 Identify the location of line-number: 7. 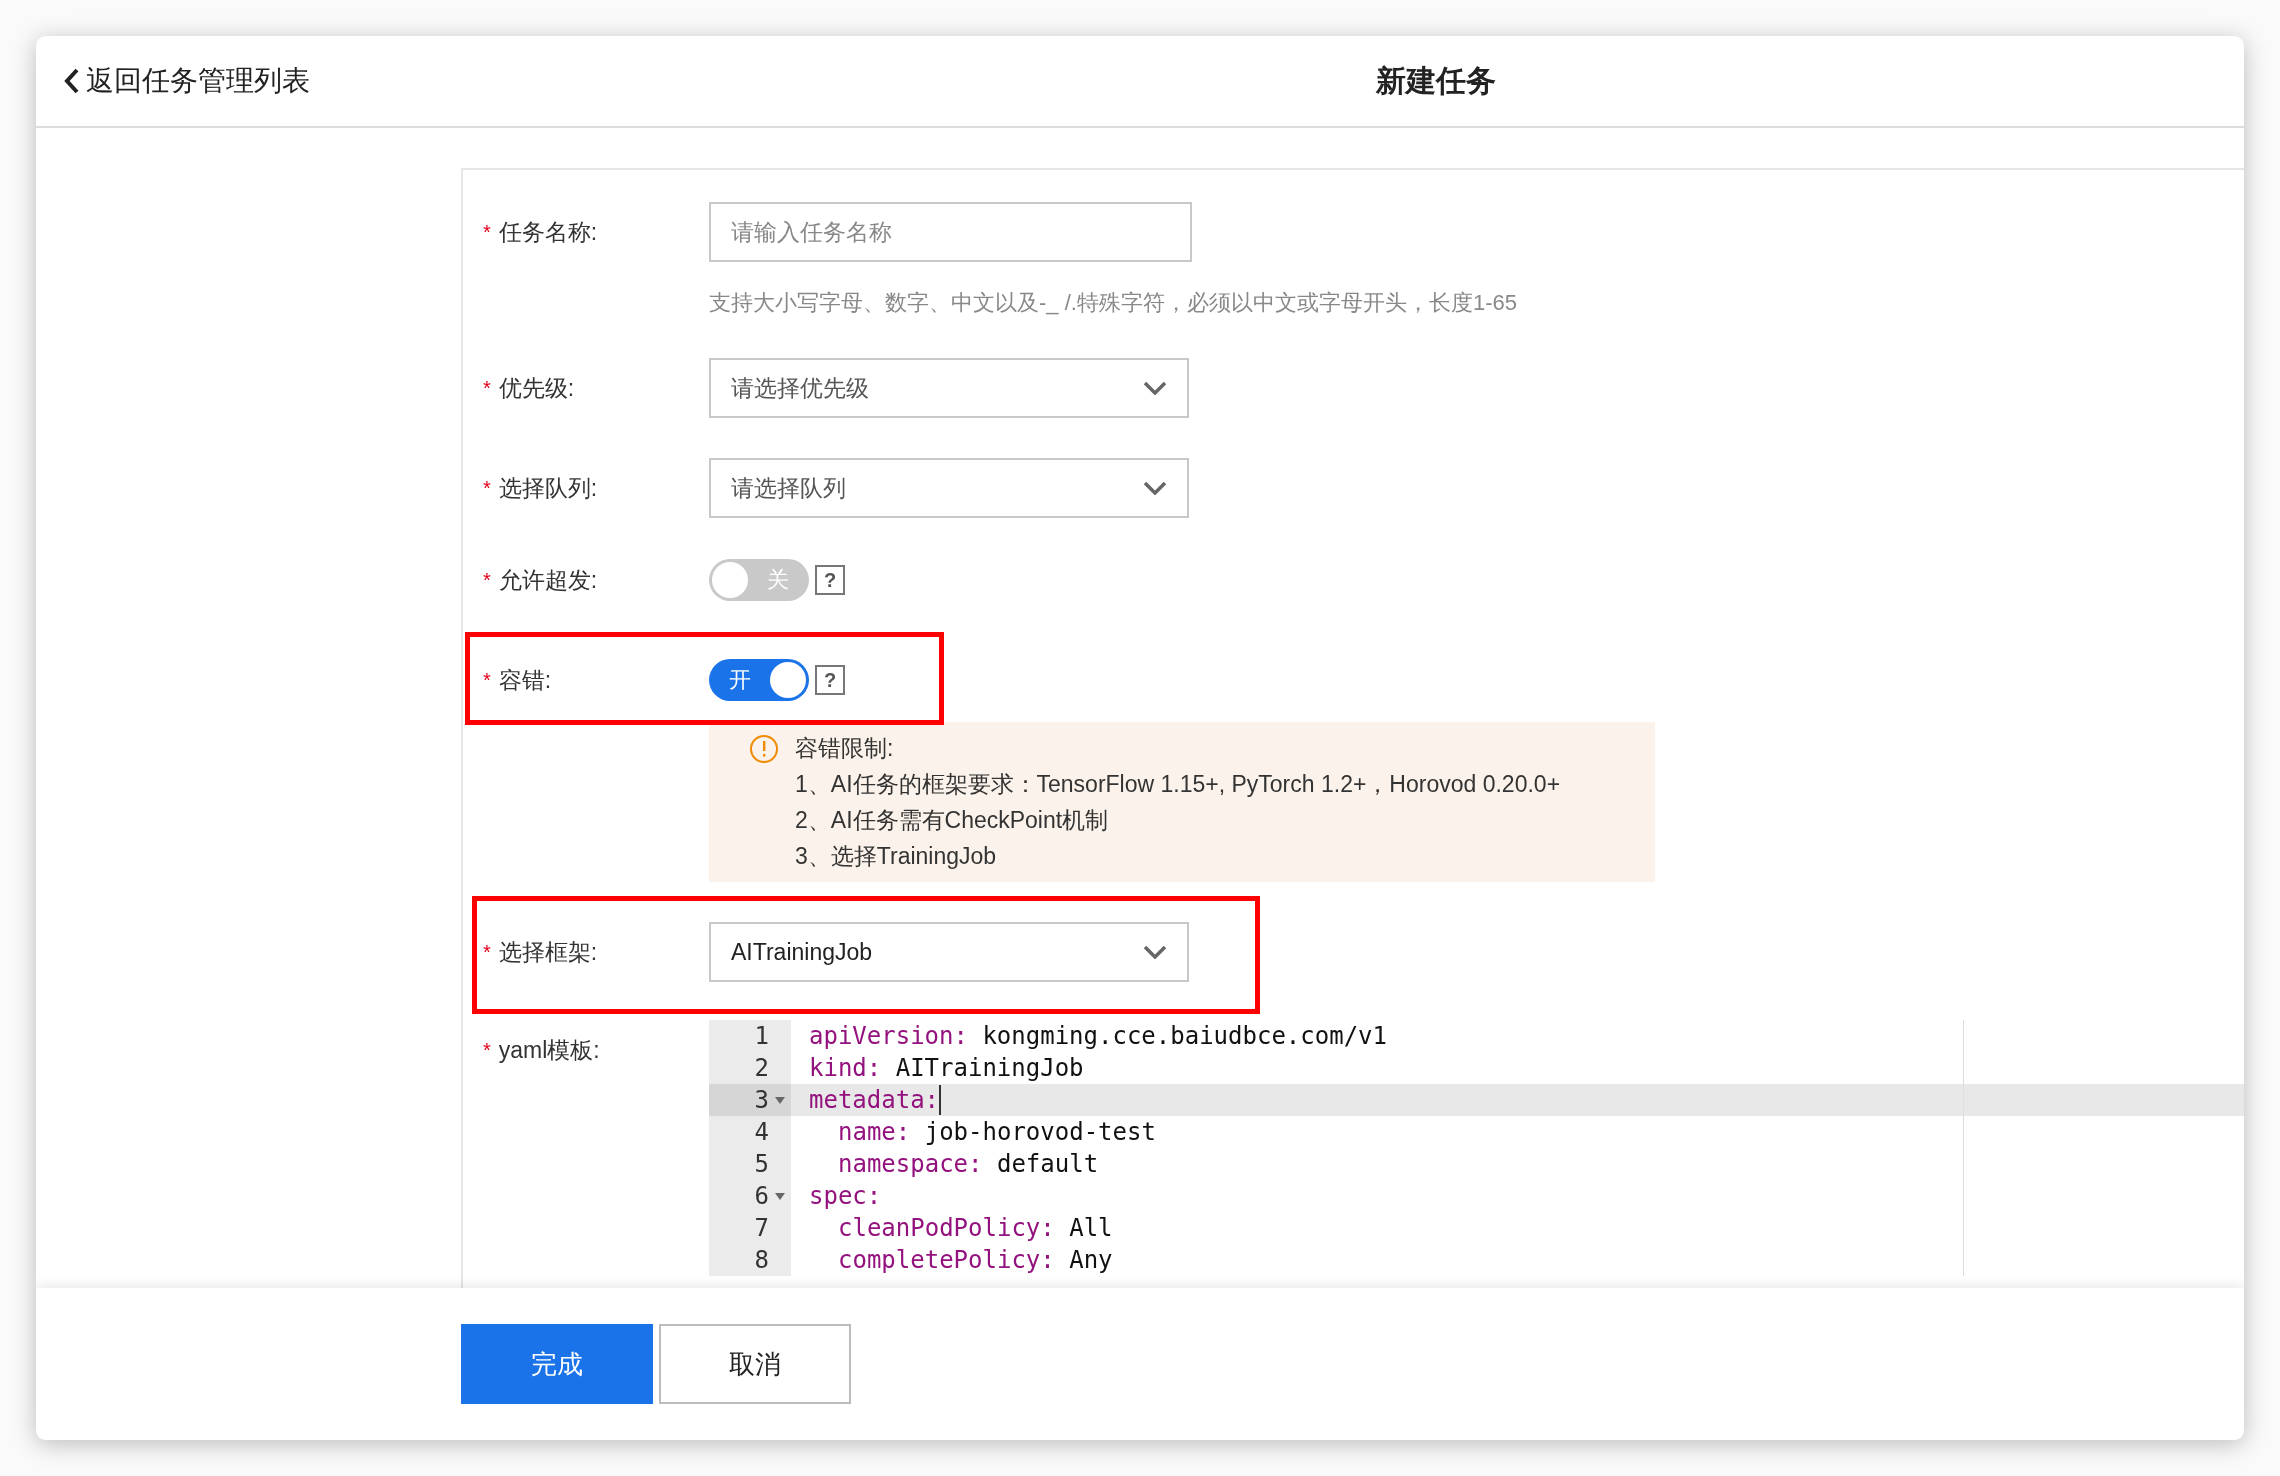
(750, 1228).